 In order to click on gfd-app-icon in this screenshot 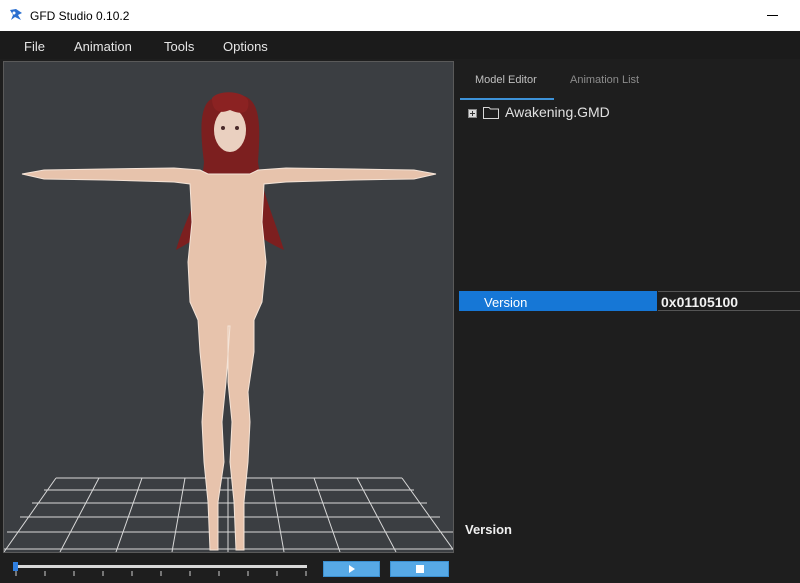, I will do `click(16, 14)`.